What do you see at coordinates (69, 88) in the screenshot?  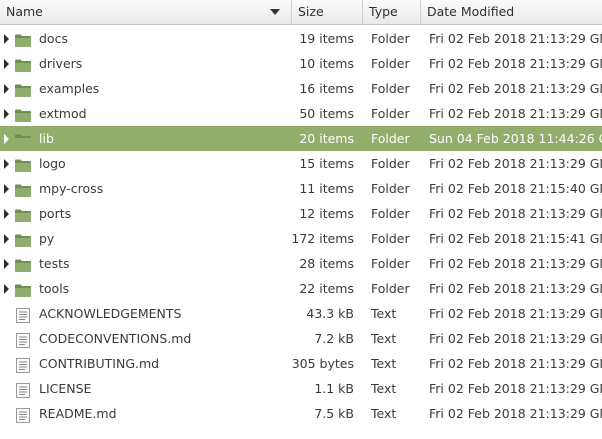 I see `item-name: examples` at bounding box center [69, 88].